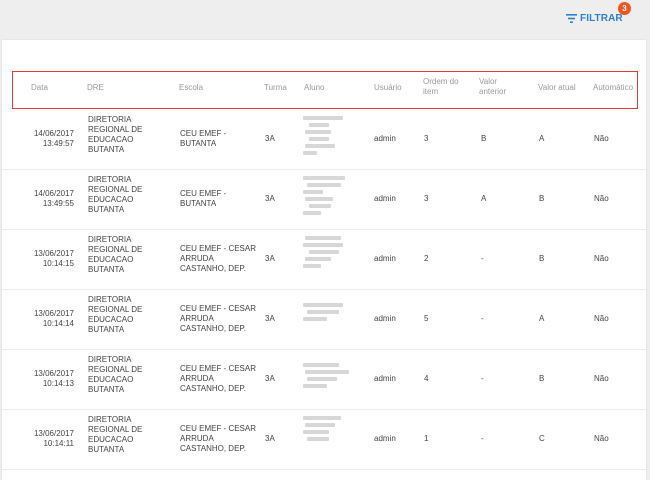  What do you see at coordinates (493, 86) in the screenshot?
I see `col-header-valor-anterior: Valor anterior` at bounding box center [493, 86].